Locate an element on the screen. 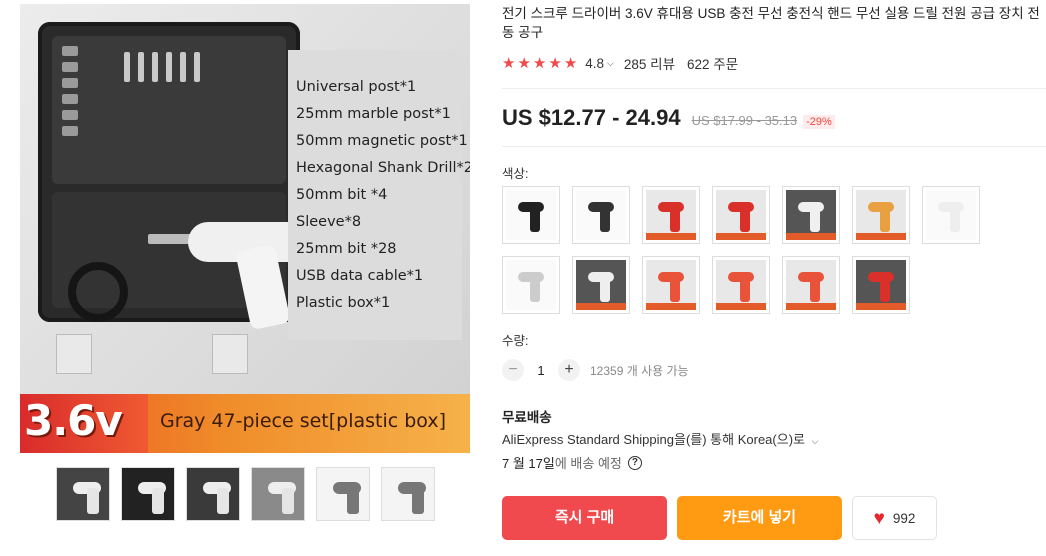 This screenshot has height=556, width=1046. shipping-title: 무료배송 is located at coordinates (527, 417).